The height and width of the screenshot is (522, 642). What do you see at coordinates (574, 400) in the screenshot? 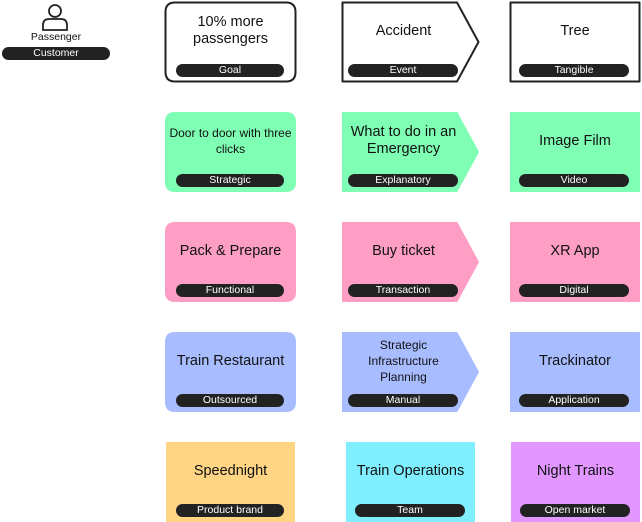
I see `node-tag: Application` at bounding box center [574, 400].